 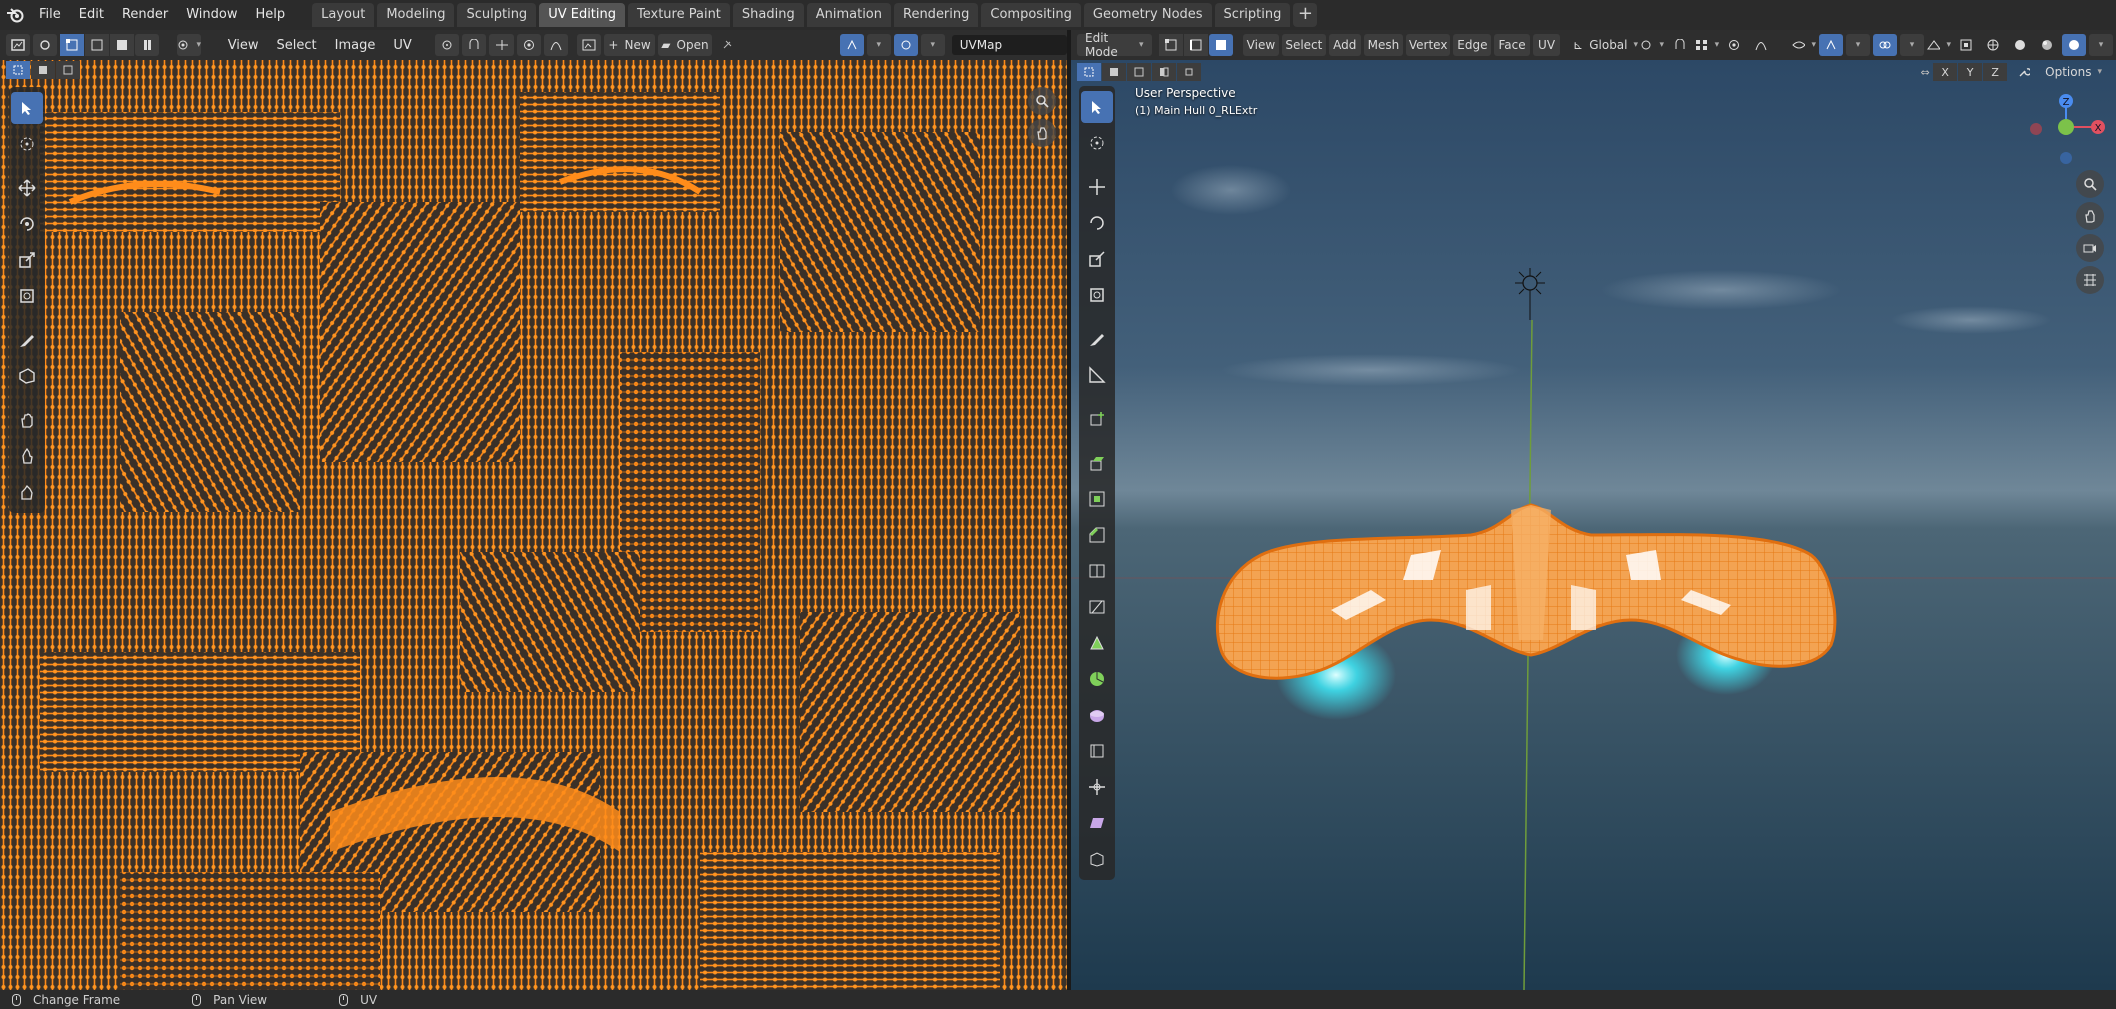 I want to click on tab-texture-paint: Texture Paint, so click(x=679, y=15).